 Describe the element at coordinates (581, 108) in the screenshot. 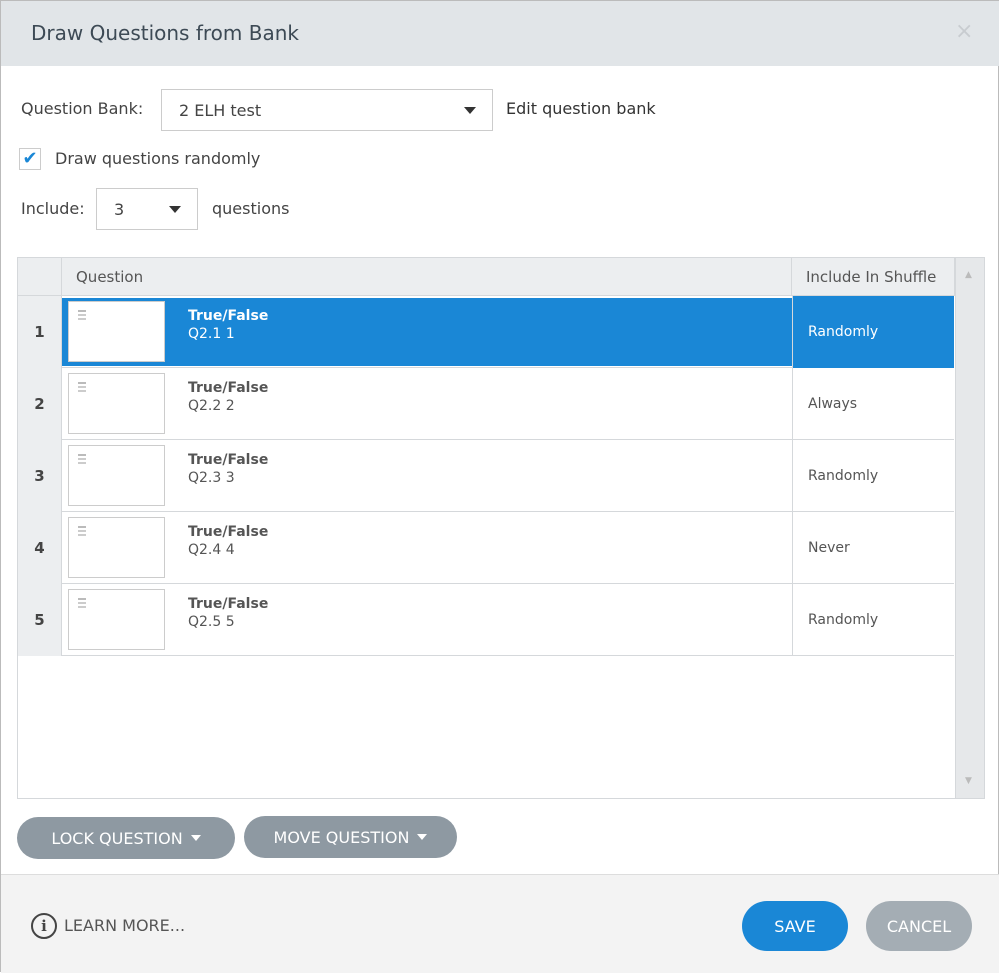

I see `edit-question-bank-link: Edit question bank` at that location.